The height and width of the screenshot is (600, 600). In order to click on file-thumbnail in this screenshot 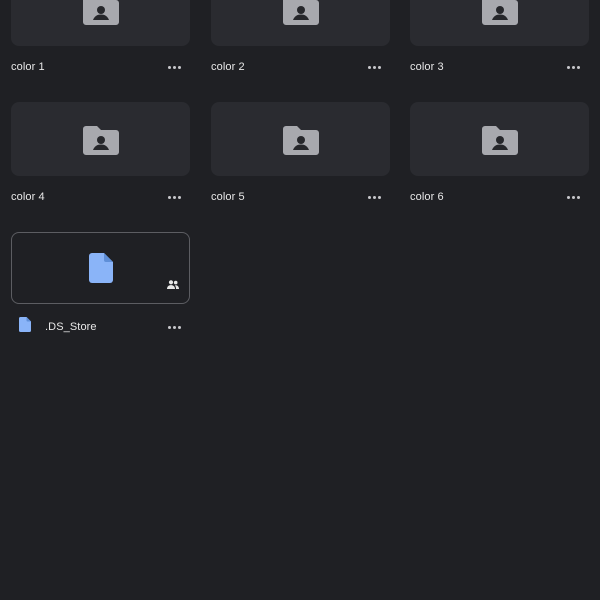, I will do `click(100, 268)`.